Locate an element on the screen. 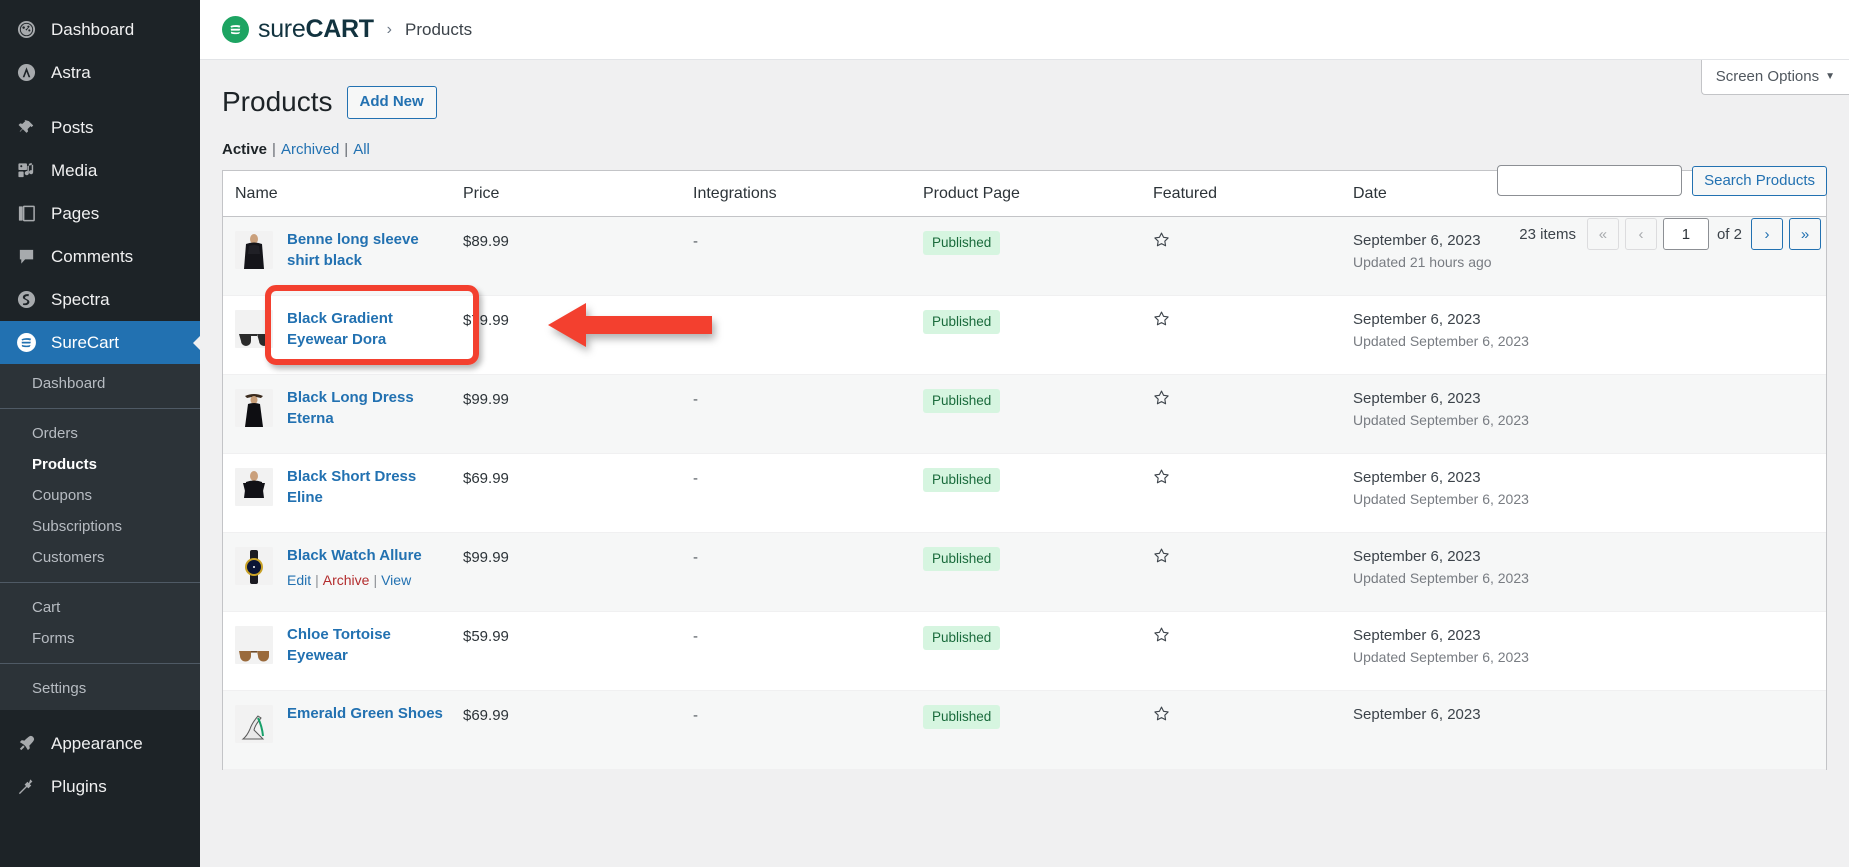 This screenshot has width=1849, height=867. sidebar-item-astra: Astra is located at coordinates (100, 72).